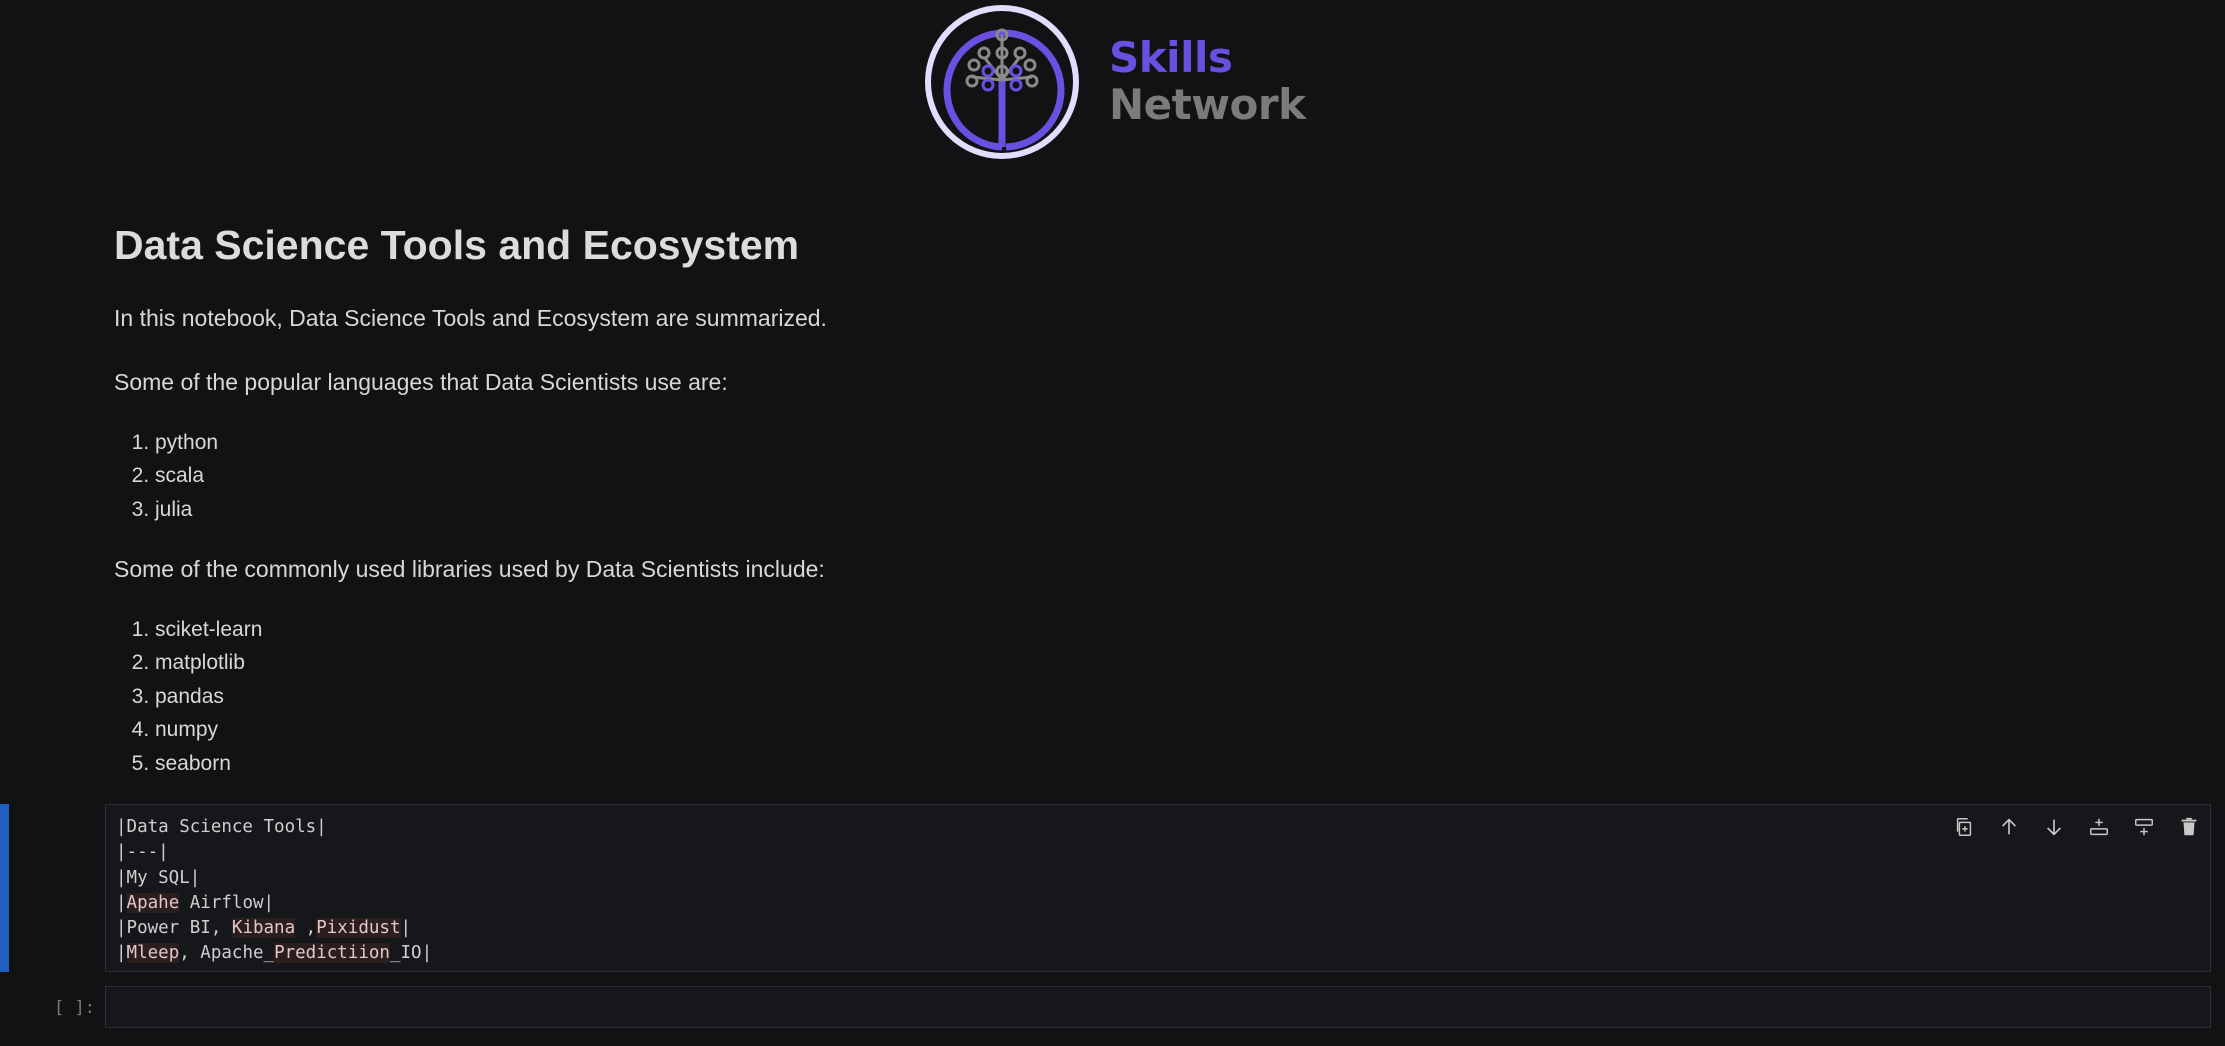 The height and width of the screenshot is (1046, 2225). What do you see at coordinates (1207, 104) in the screenshot?
I see `logo-word-network: Network` at bounding box center [1207, 104].